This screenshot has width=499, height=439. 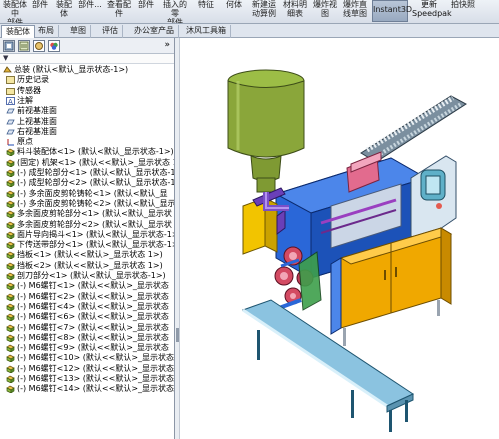 I want to click on tree-item: (-) M6螺钉<14> (默认<<默认>_显示状态, so click(x=87, y=389).